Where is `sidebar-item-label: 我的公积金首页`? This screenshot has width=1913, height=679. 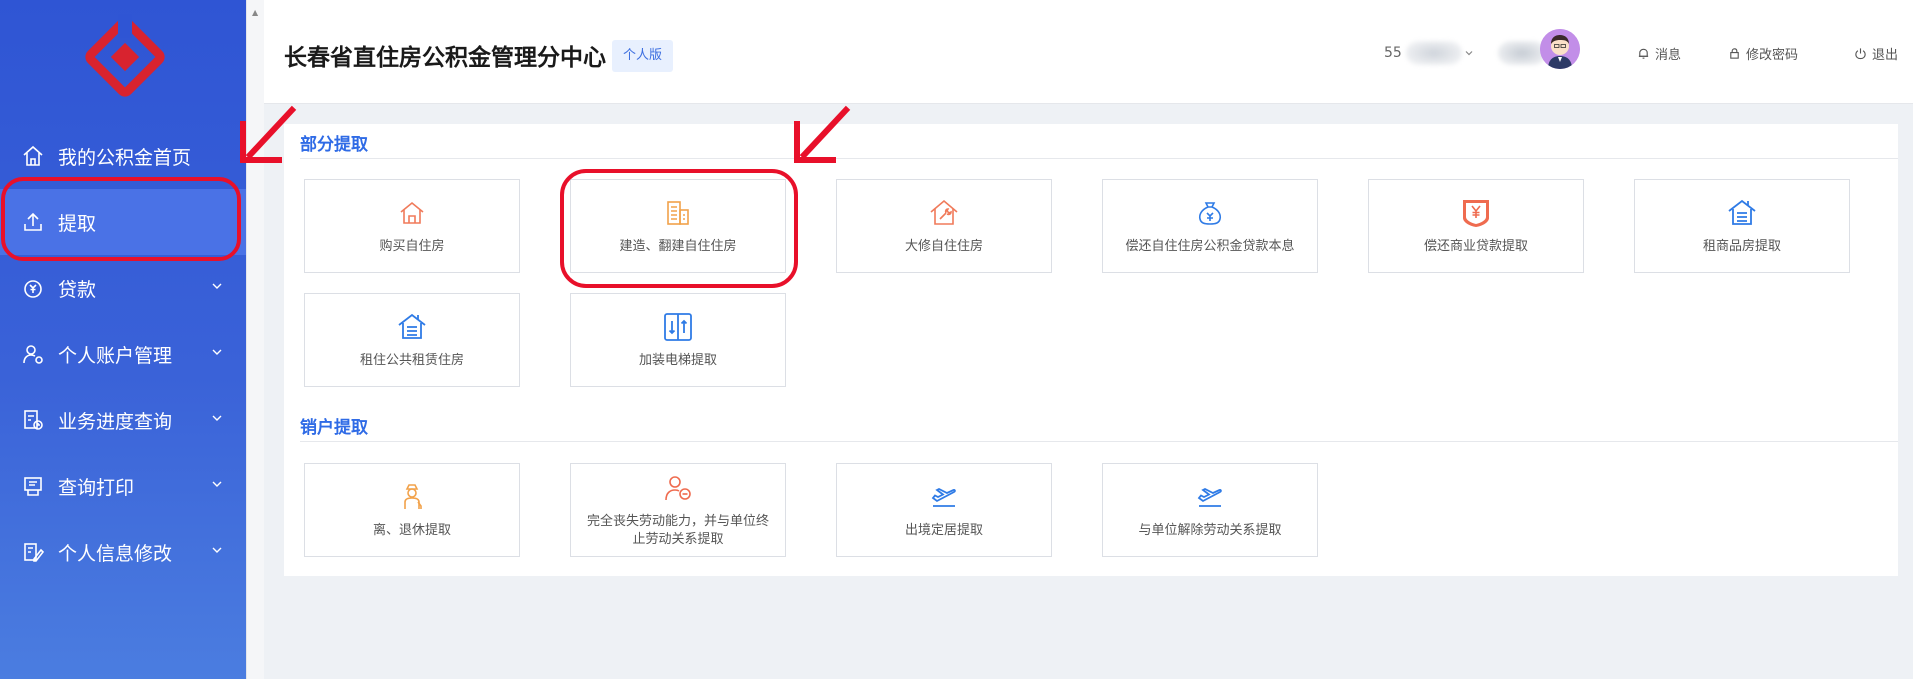
sidebar-item-label: 我的公积金首页 is located at coordinates (125, 157).